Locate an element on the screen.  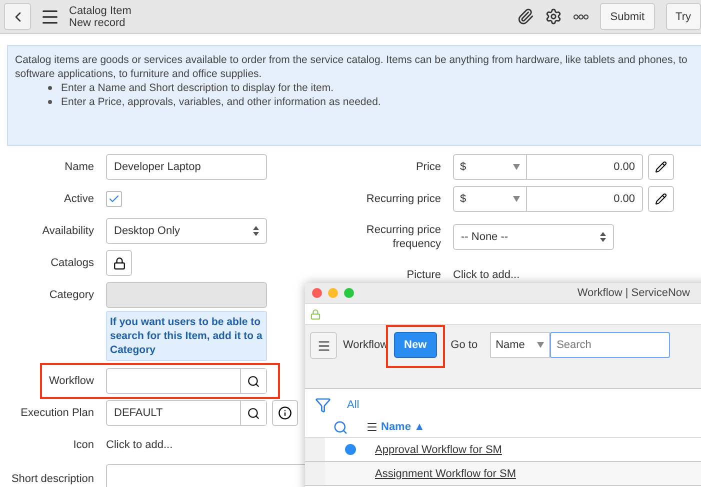
filter-link: All is located at coordinates (353, 405).